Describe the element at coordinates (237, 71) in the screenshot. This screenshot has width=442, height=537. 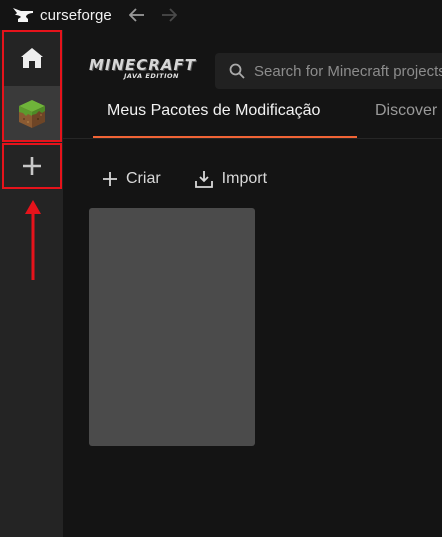
I see `search-icon` at that location.